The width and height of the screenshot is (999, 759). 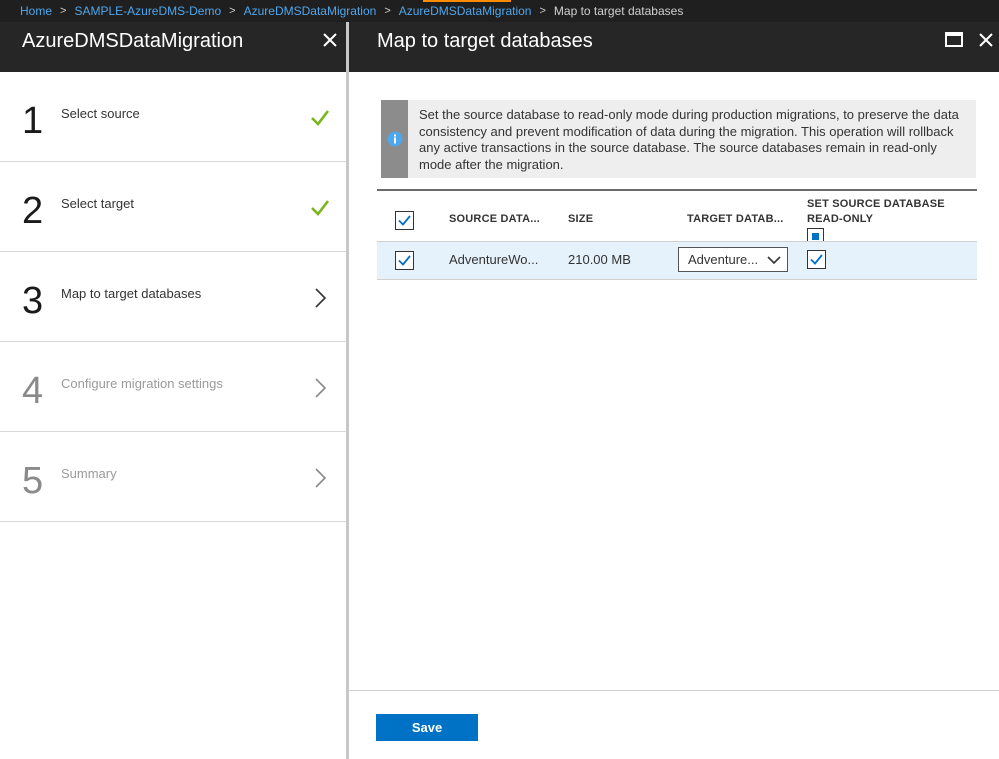 What do you see at coordinates (876, 204) in the screenshot?
I see `column-header-readonly-line1: SET SOURCE DATABASE` at bounding box center [876, 204].